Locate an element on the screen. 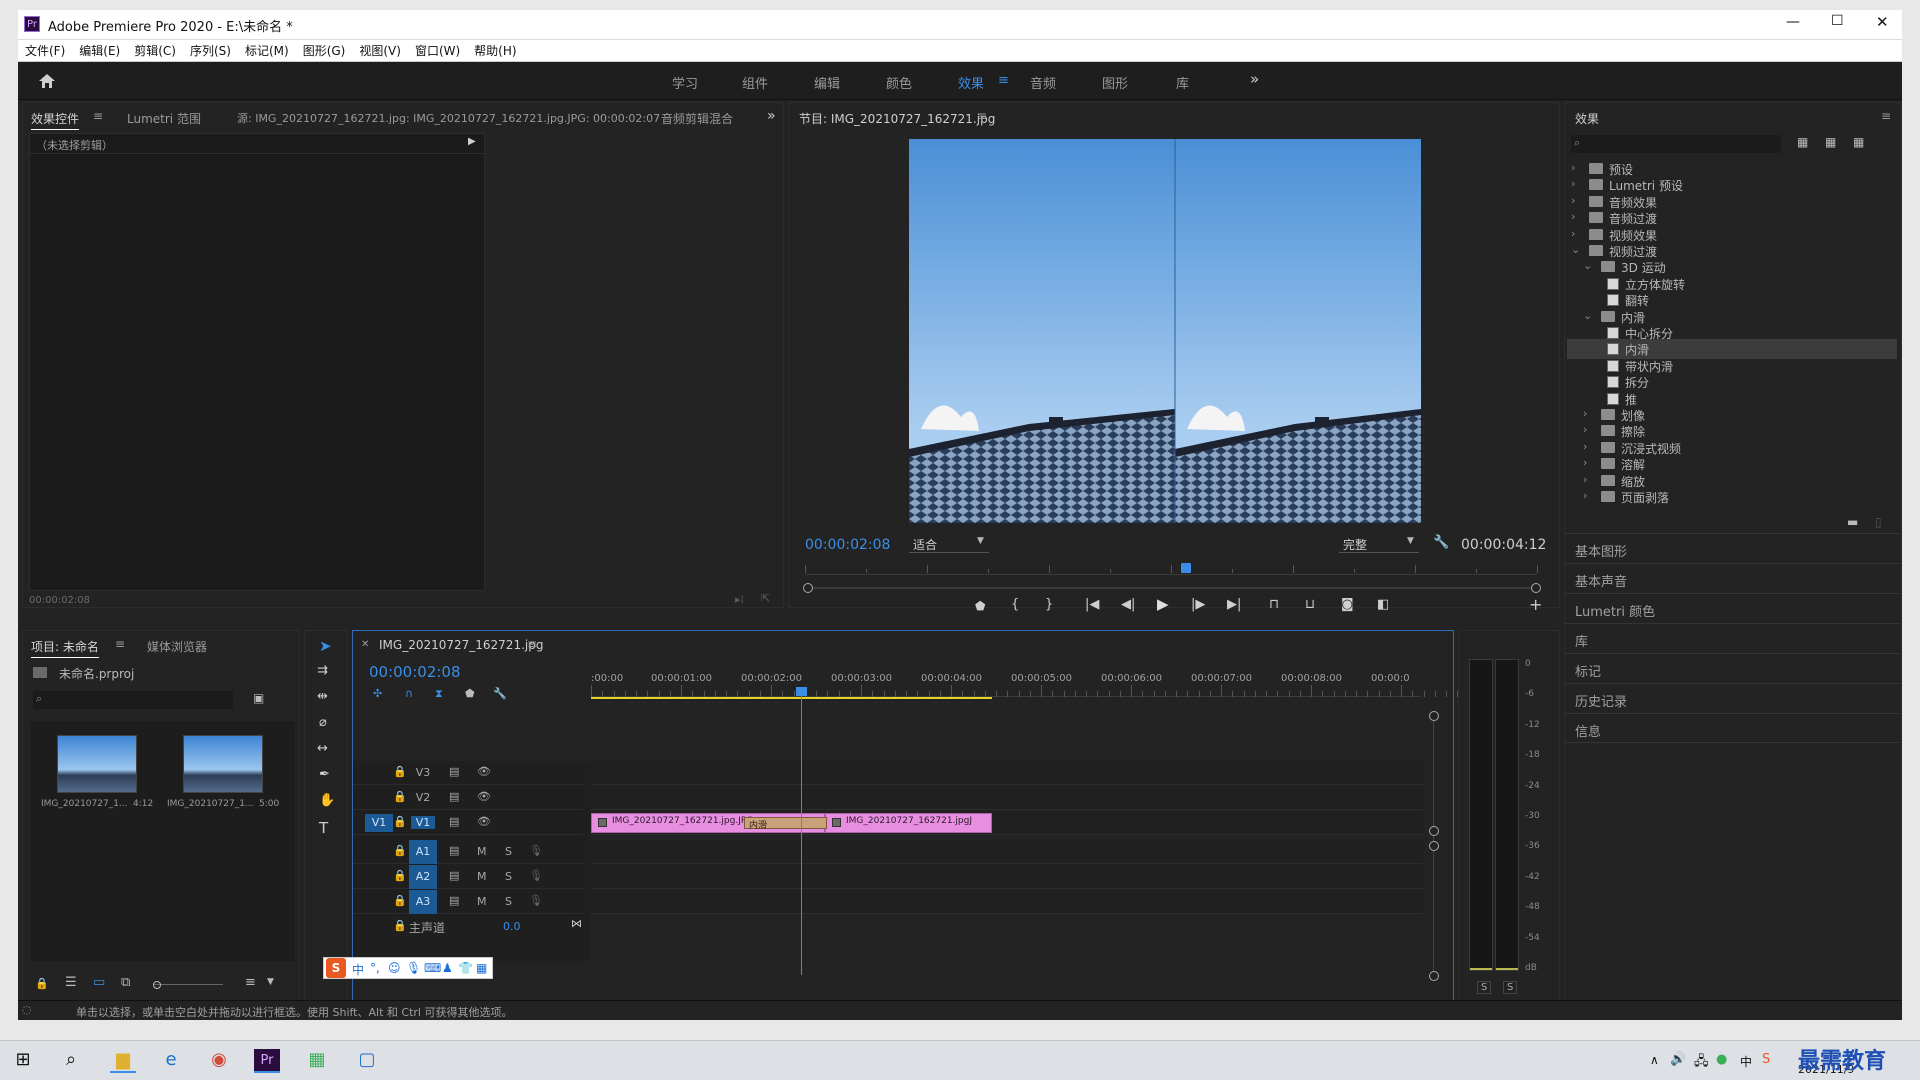 The height and width of the screenshot is (1080, 1920). compare-view-icon: ◧ is located at coordinates (1383, 604).